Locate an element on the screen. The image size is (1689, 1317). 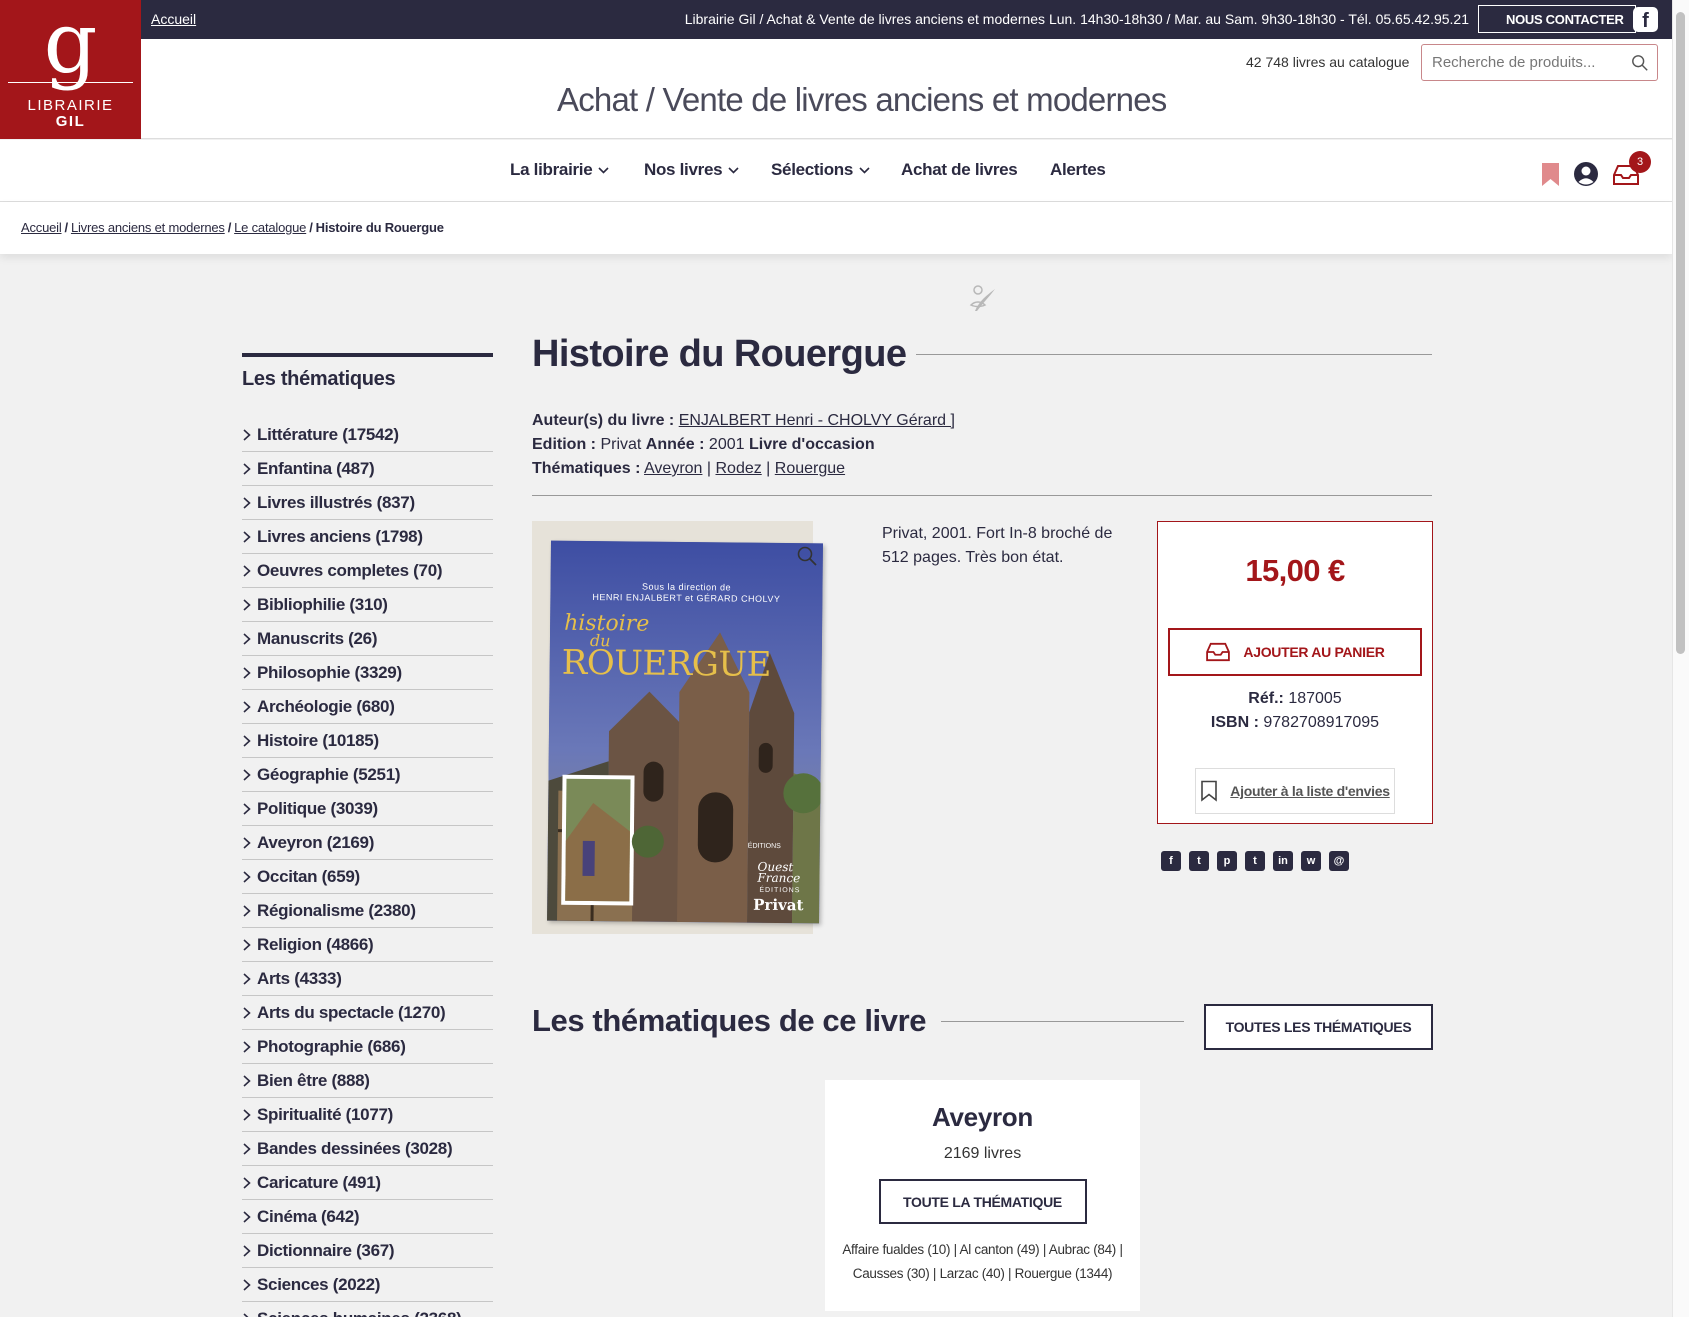
category-item: Religion (4866) is located at coordinates (367, 945).